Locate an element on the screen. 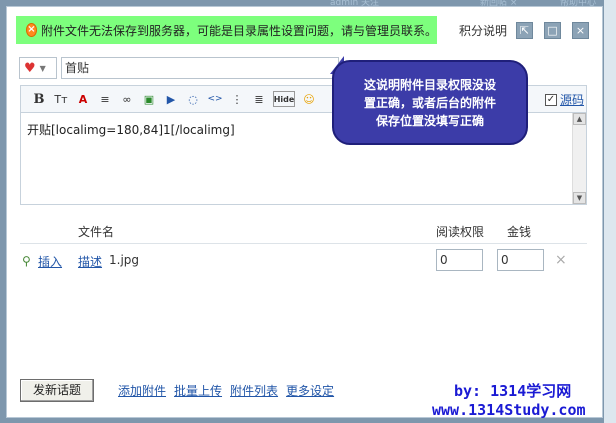 This screenshot has height=423, width=616. source-toggle: ✓ 源码 is located at coordinates (564, 99).